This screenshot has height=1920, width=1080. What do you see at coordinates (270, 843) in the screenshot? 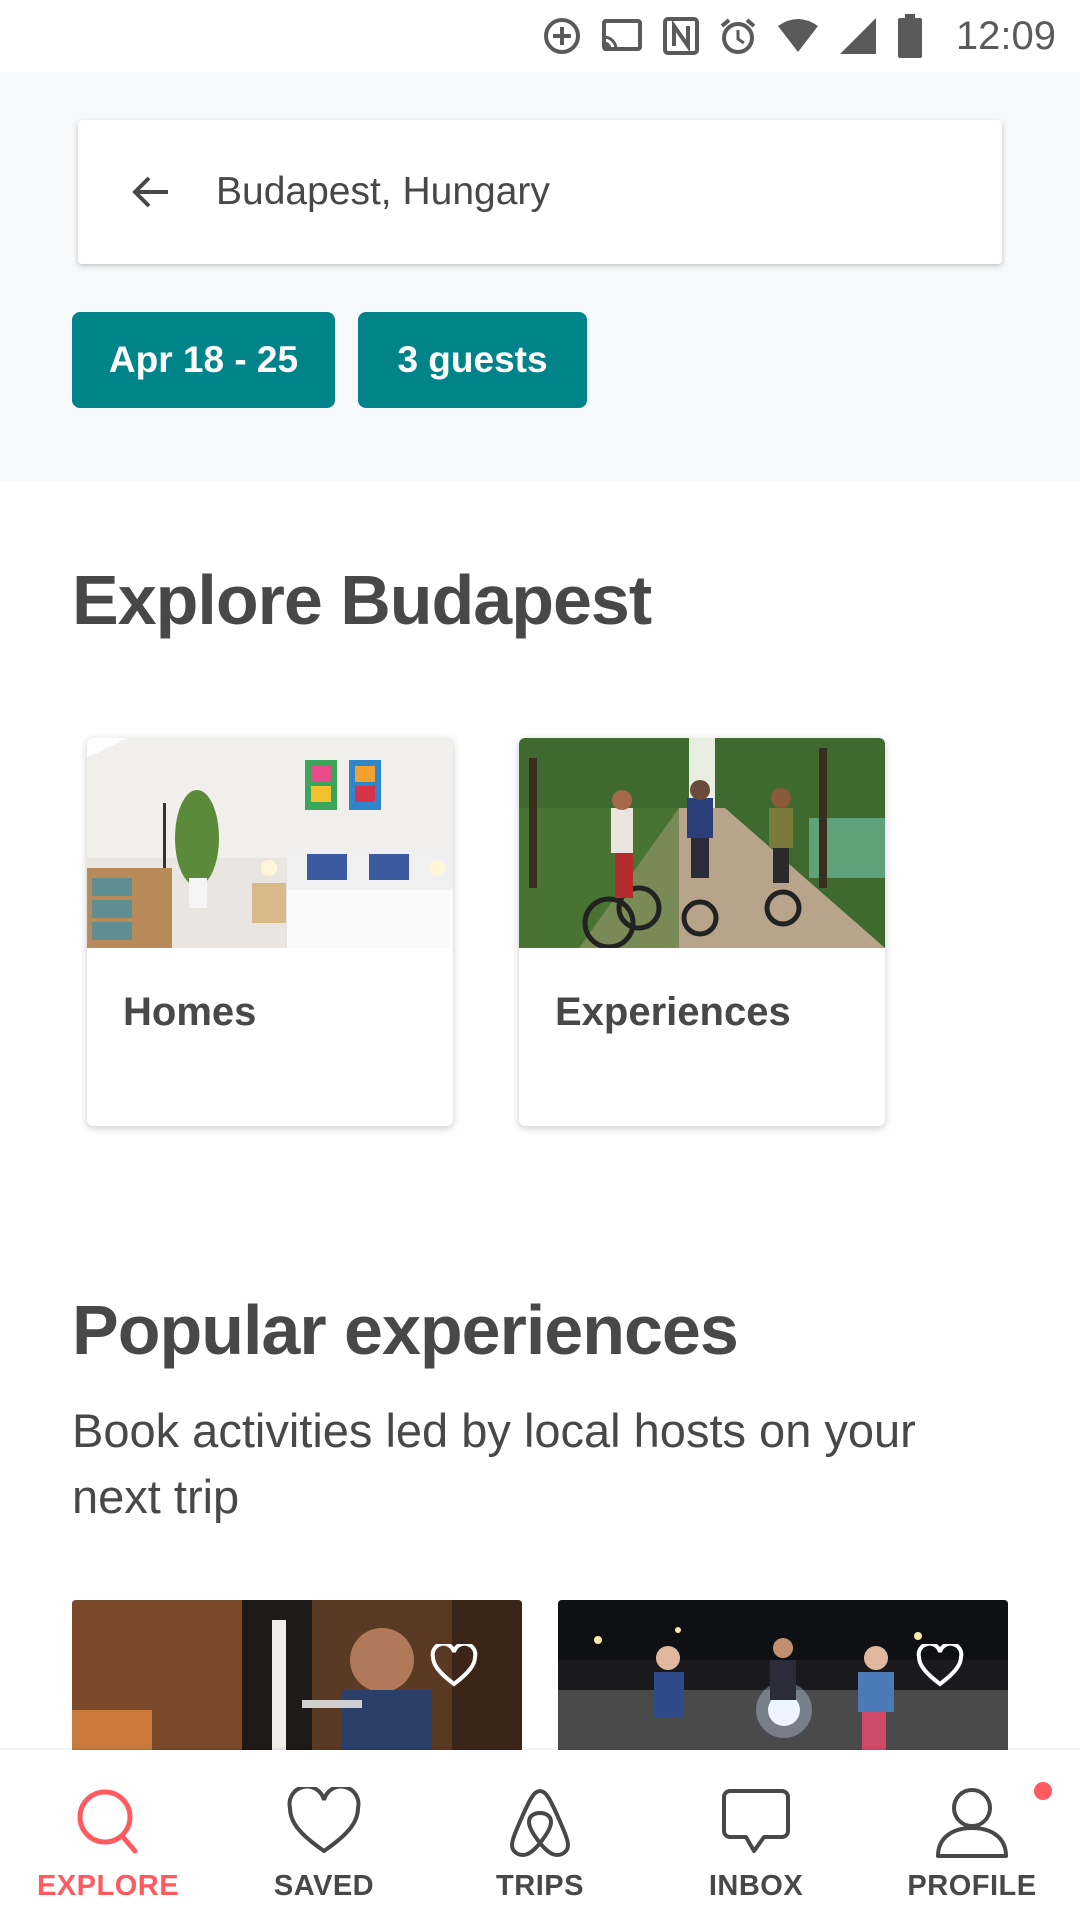
I see `homes-image` at bounding box center [270, 843].